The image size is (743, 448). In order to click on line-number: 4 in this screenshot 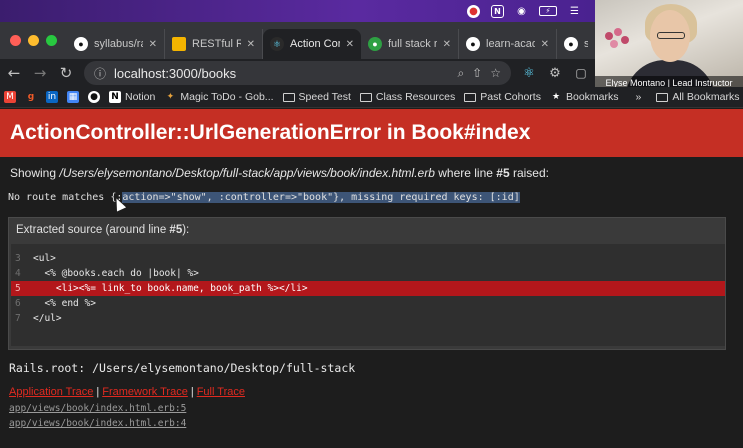, I will do `click(18, 273)`.